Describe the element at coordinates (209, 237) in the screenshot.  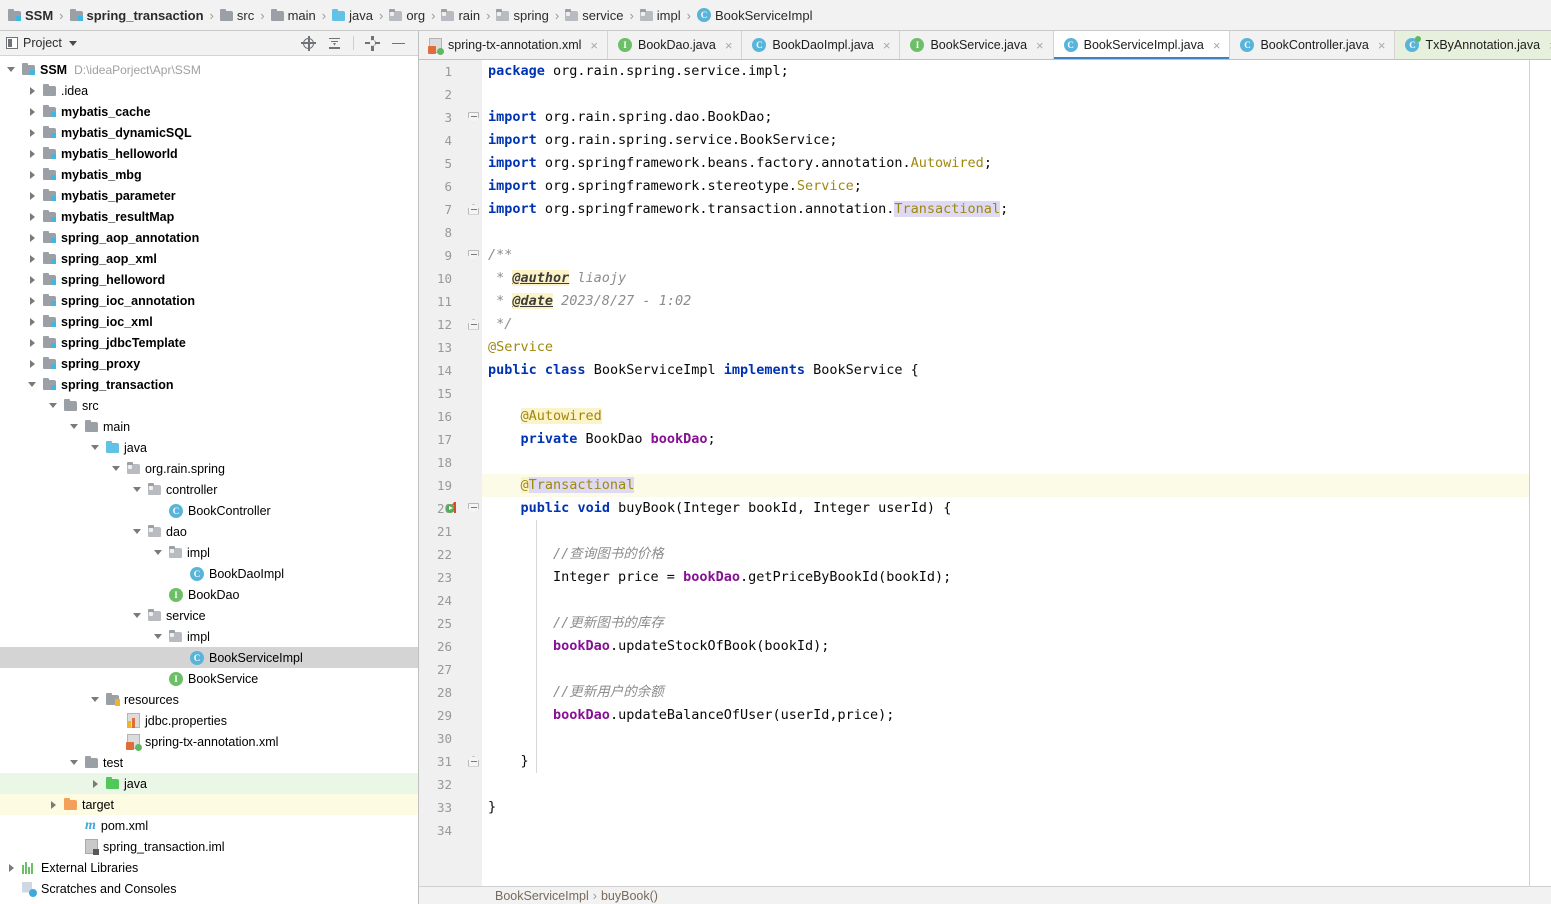
I see `tree-node-spring-aop-annotation: spring_aop_annotation` at that location.